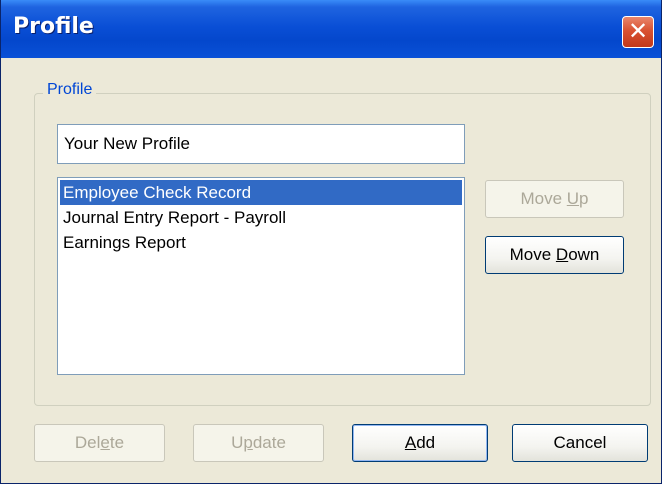  I want to click on list-item: Employee Check Record, so click(261, 192).